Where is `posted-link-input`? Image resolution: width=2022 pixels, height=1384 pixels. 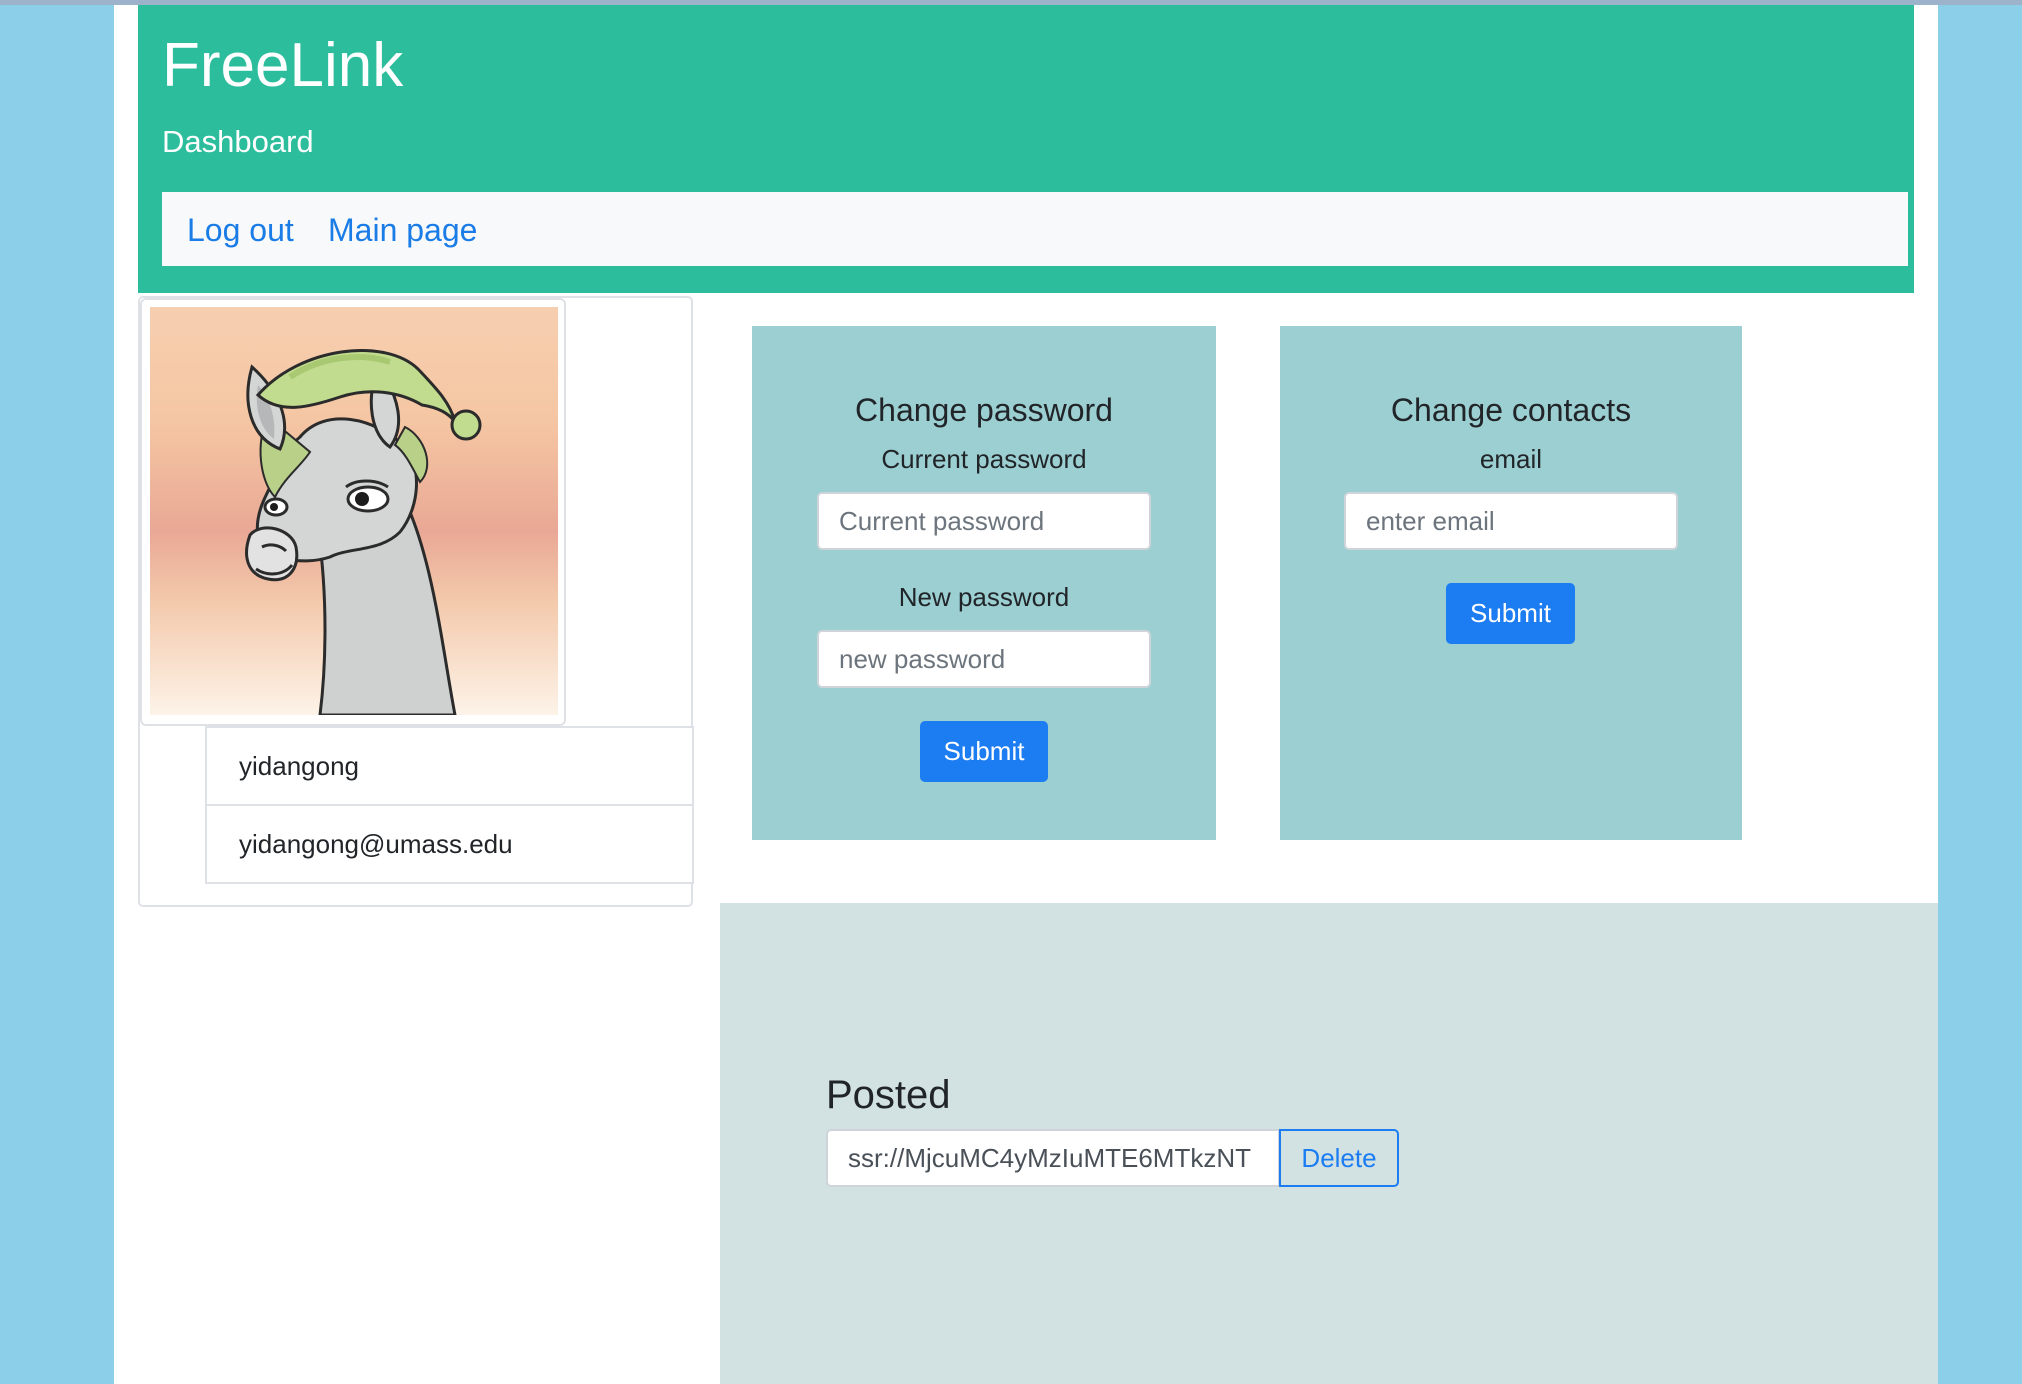
posted-link-input is located at coordinates (1053, 1158).